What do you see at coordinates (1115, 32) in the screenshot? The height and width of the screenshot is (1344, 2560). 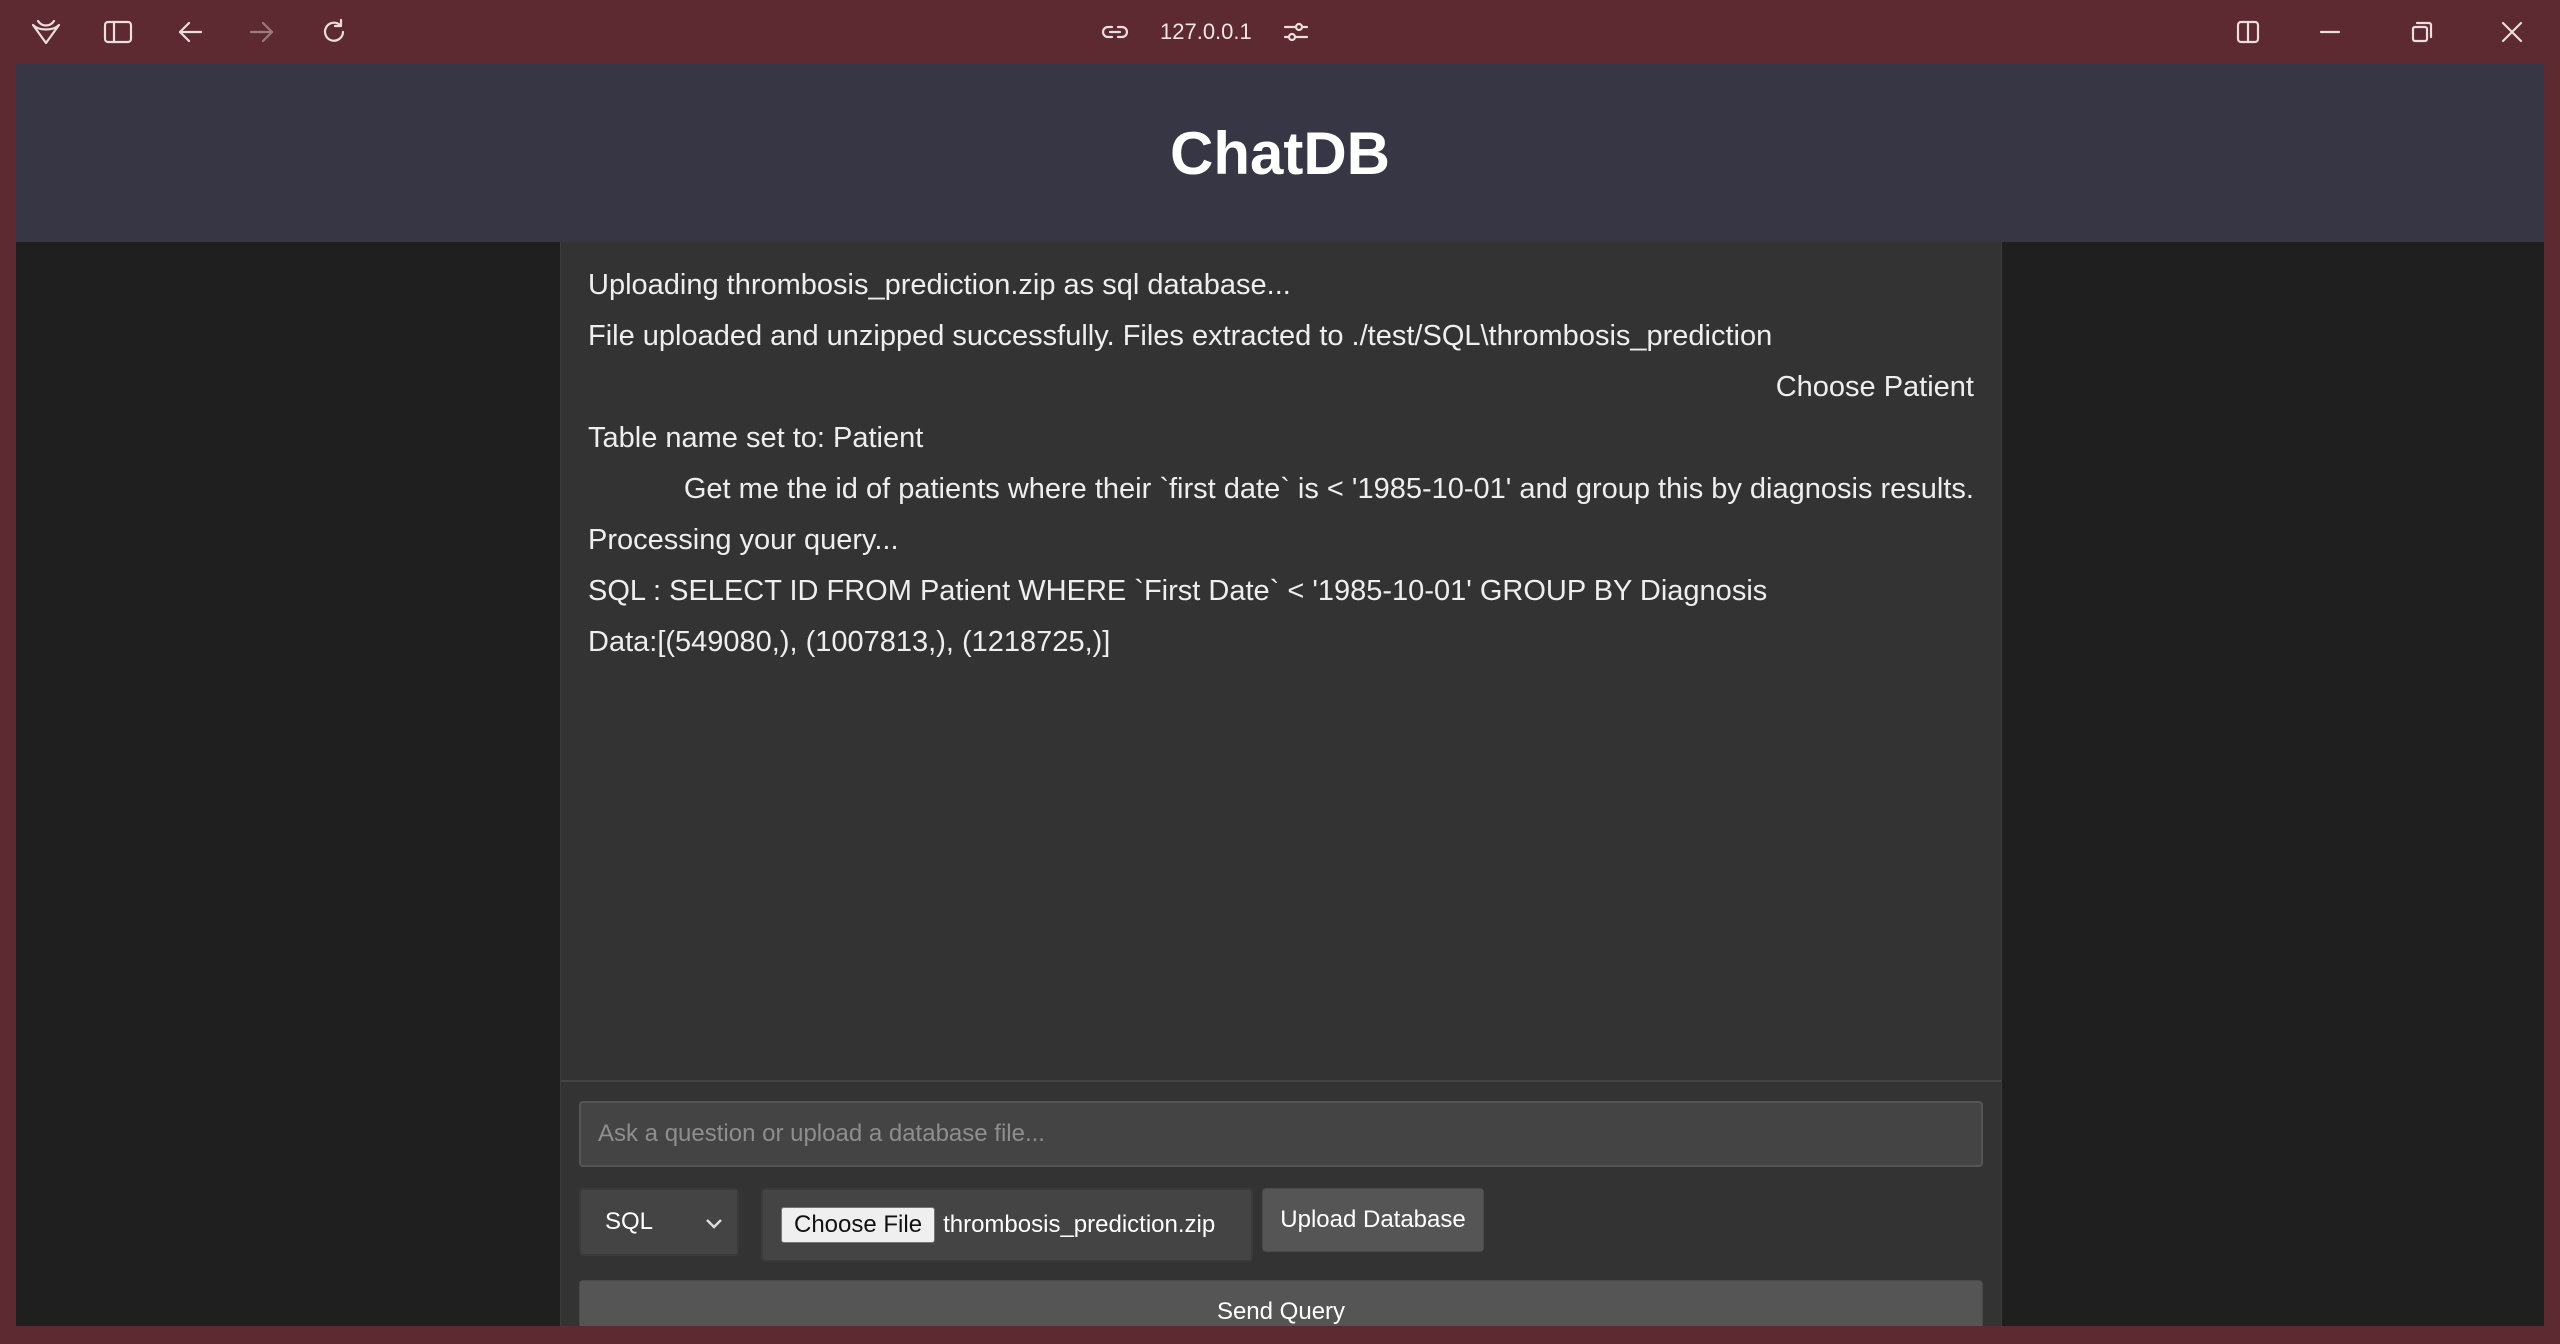 I see `link-icon` at bounding box center [1115, 32].